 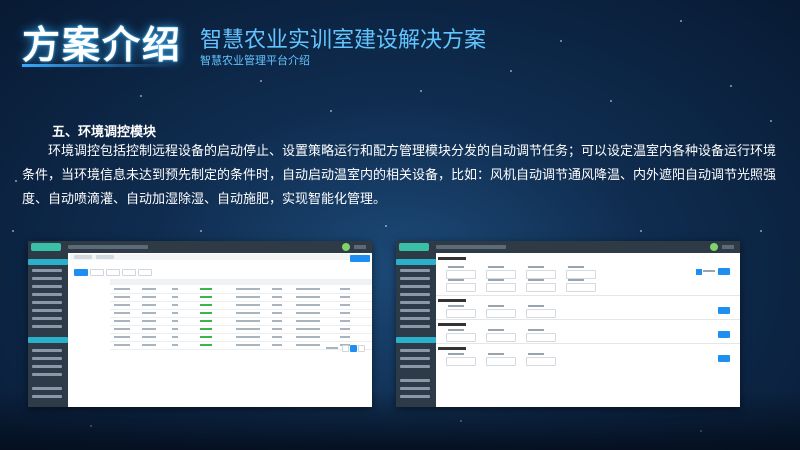 I want to click on page-title: 方案介绍, so click(x=102, y=45).